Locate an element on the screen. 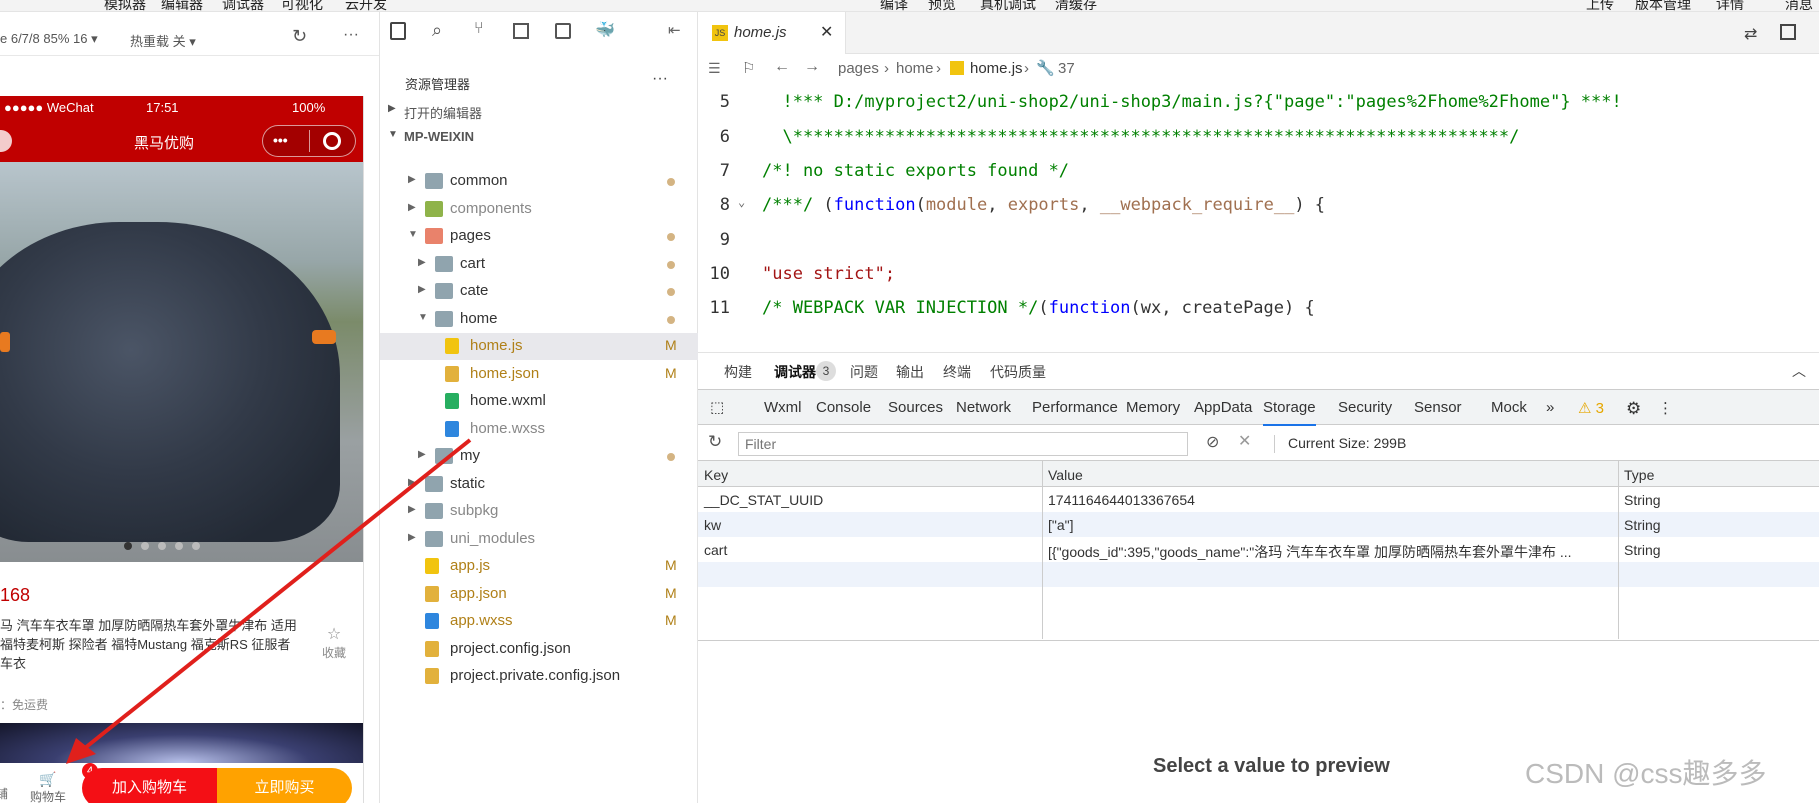 The image size is (1819, 803). annotation-arrow is located at coordinates (269, 601).